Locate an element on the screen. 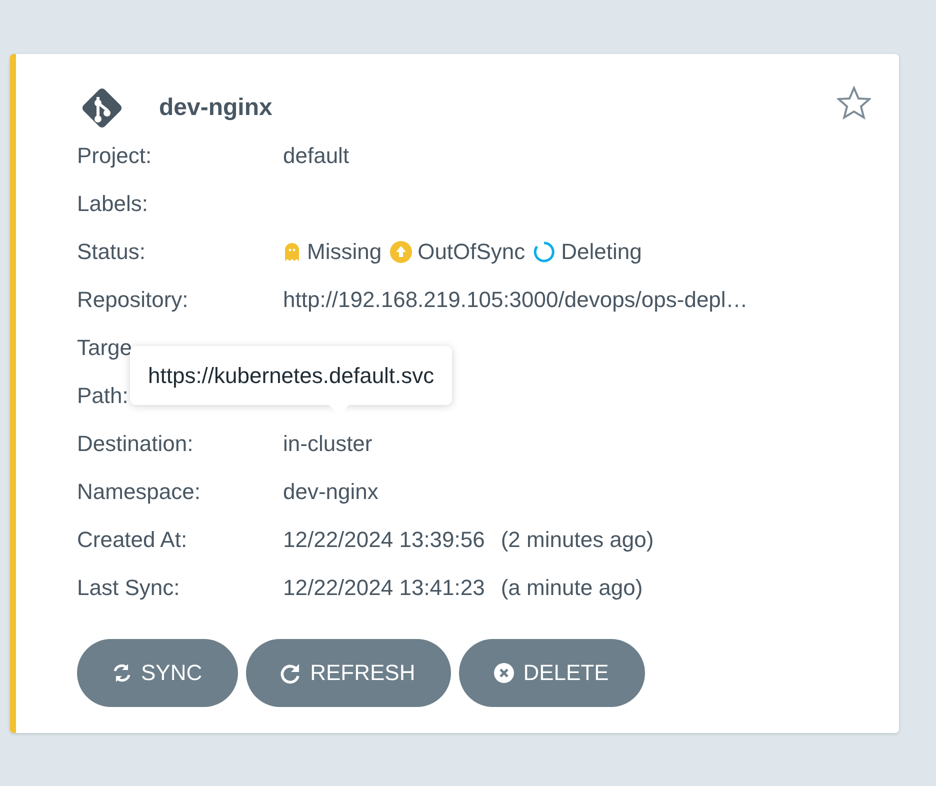 The image size is (936, 786). close-icon is located at coordinates (504, 673).